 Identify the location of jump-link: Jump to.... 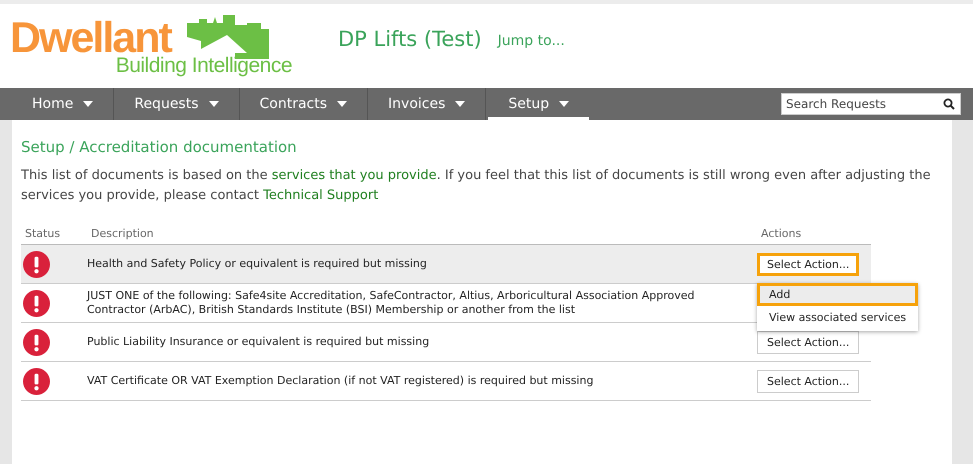
(531, 41).